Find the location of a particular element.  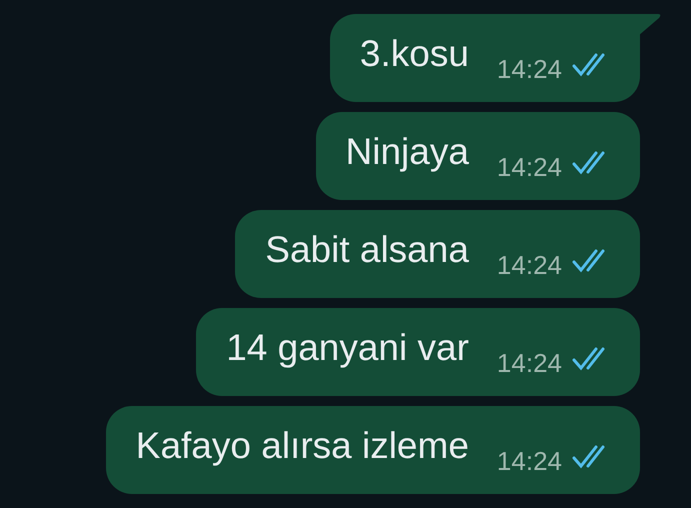

message-text: 3.kosu is located at coordinates (414, 53).